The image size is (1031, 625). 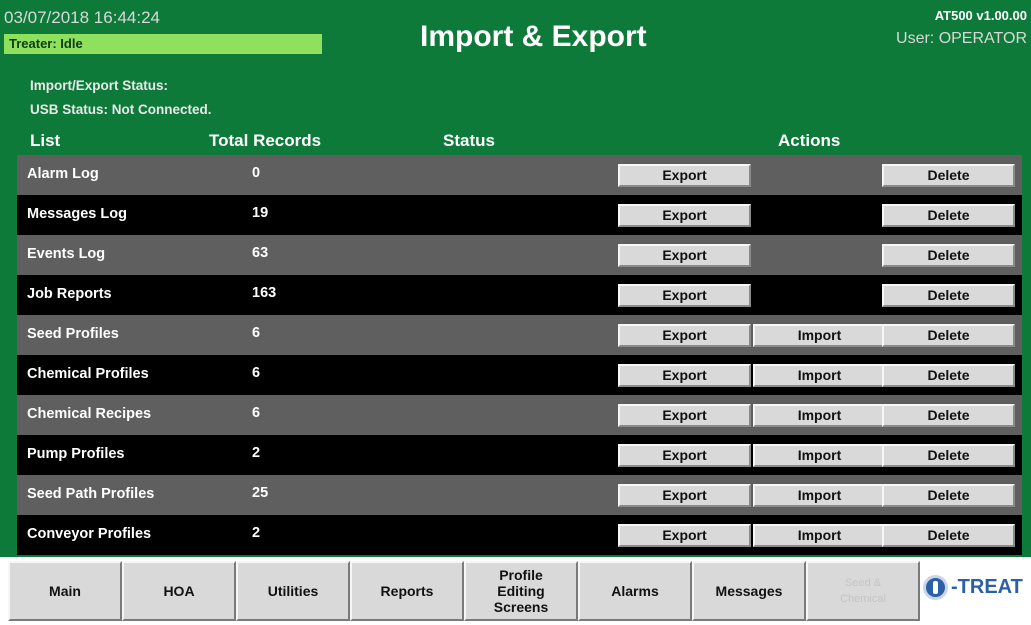 What do you see at coordinates (521, 607) in the screenshot?
I see `nav-profile-label-line3: Screens` at bounding box center [521, 607].